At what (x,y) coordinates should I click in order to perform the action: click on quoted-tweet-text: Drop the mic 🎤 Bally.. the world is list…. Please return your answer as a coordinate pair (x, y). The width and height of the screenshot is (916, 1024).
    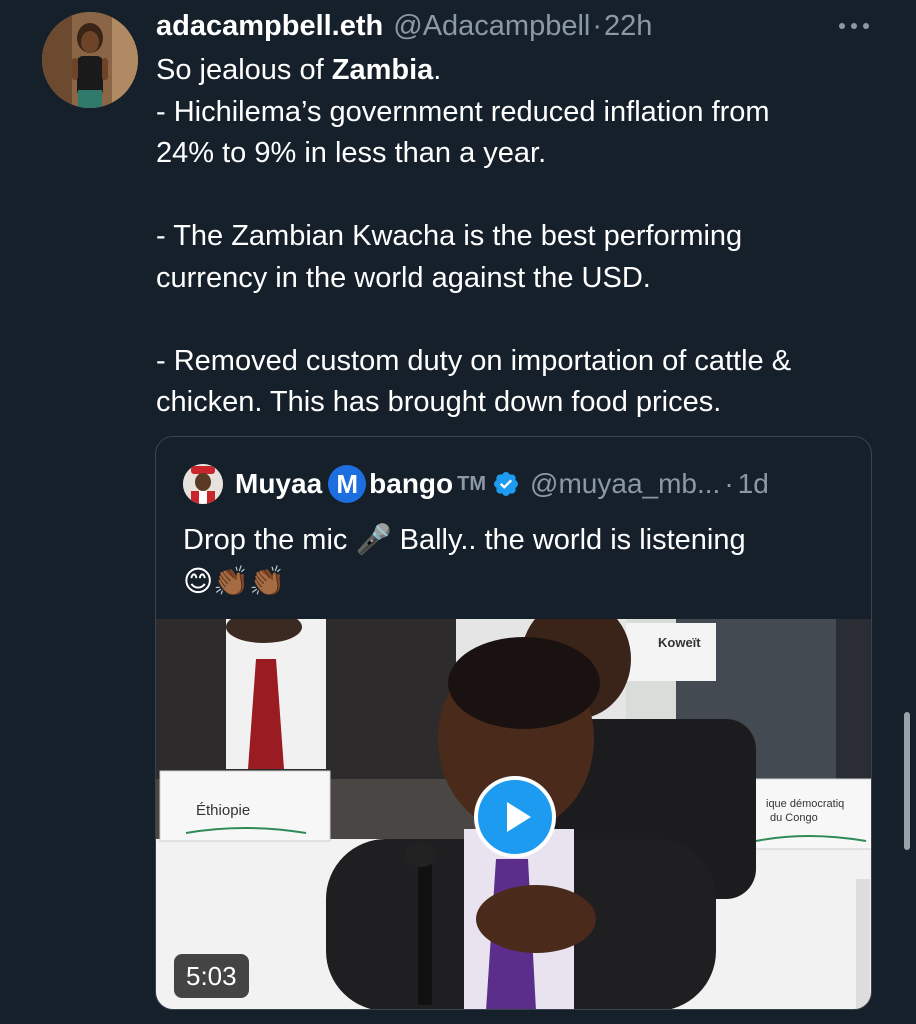
    Looking at the image, I should click on (518, 561).